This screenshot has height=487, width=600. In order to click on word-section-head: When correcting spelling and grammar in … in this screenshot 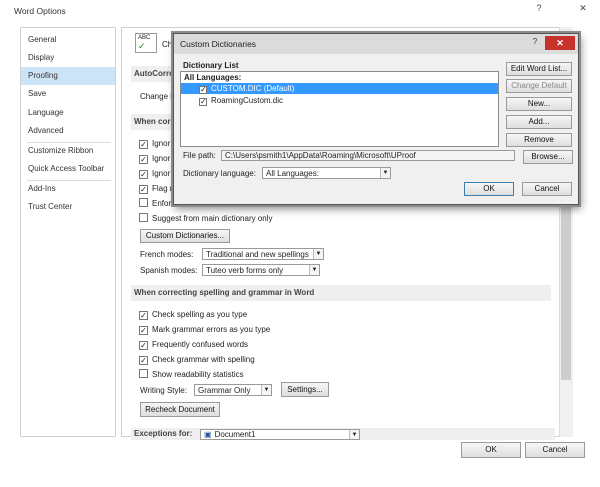, I will do `click(341, 293)`.